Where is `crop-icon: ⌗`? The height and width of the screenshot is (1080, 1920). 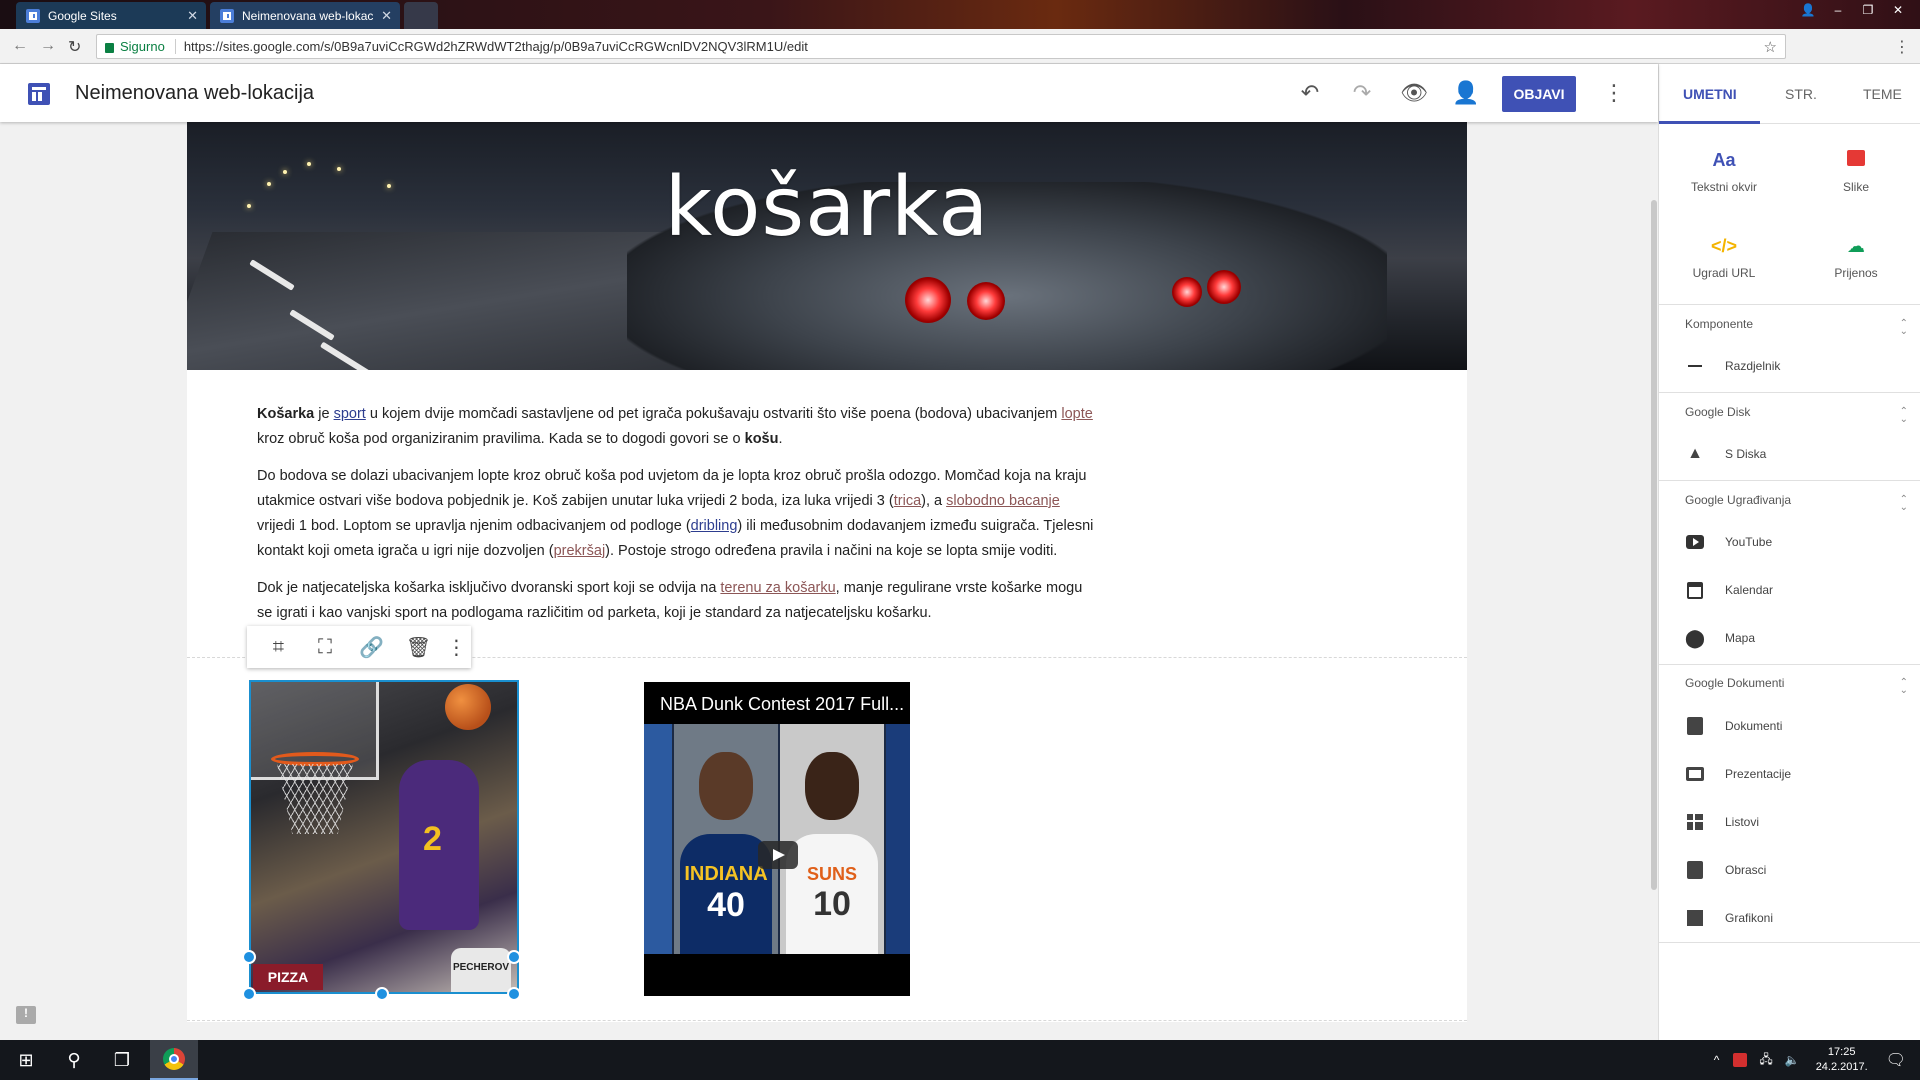 crop-icon: ⌗ is located at coordinates (278, 647).